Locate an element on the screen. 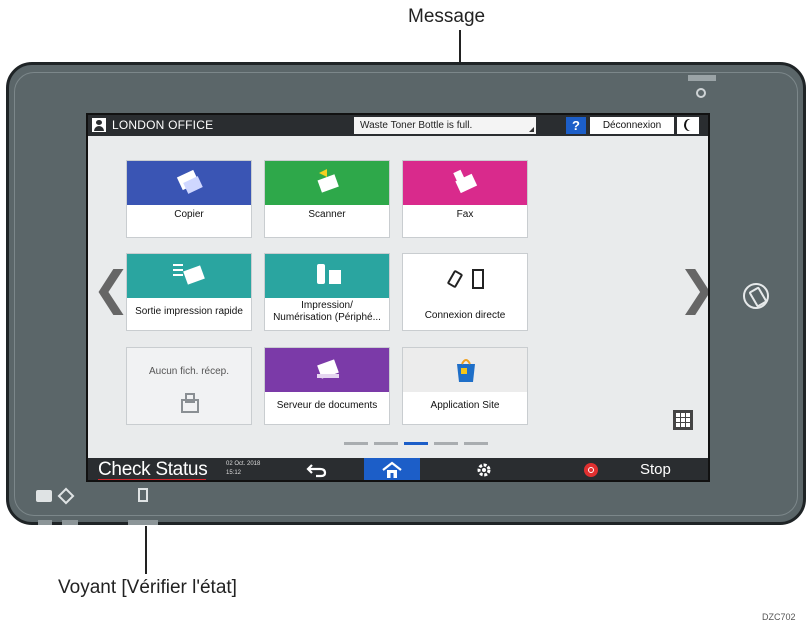 The width and height of the screenshot is (812, 626). app-label-copier: Copier is located at coordinates (189, 214).